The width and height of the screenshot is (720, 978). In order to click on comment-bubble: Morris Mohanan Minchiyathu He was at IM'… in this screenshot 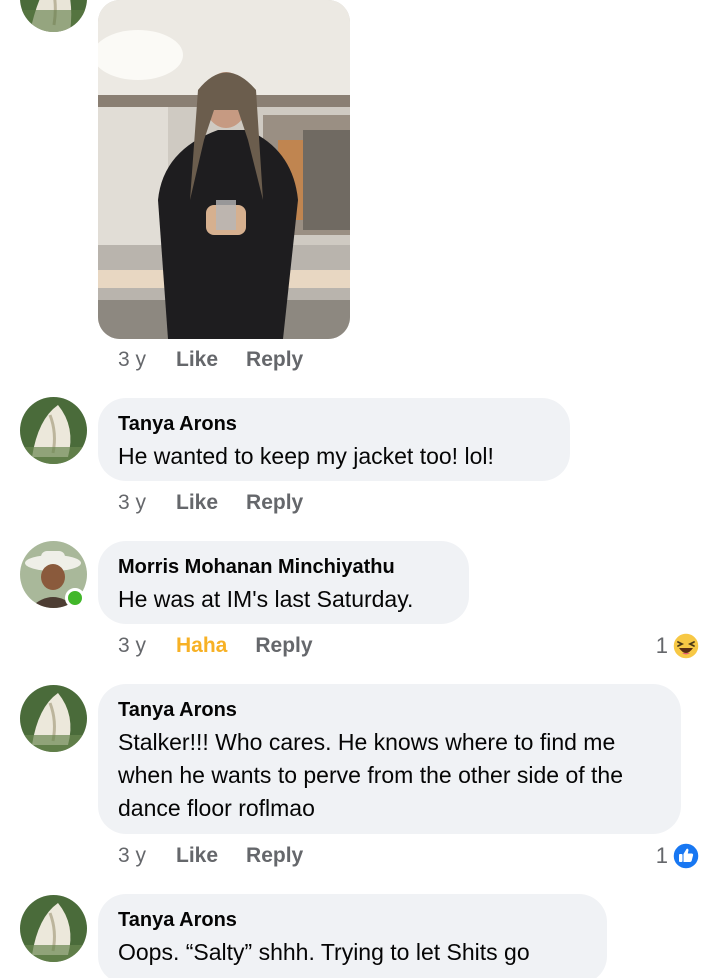, I will do `click(283, 582)`.